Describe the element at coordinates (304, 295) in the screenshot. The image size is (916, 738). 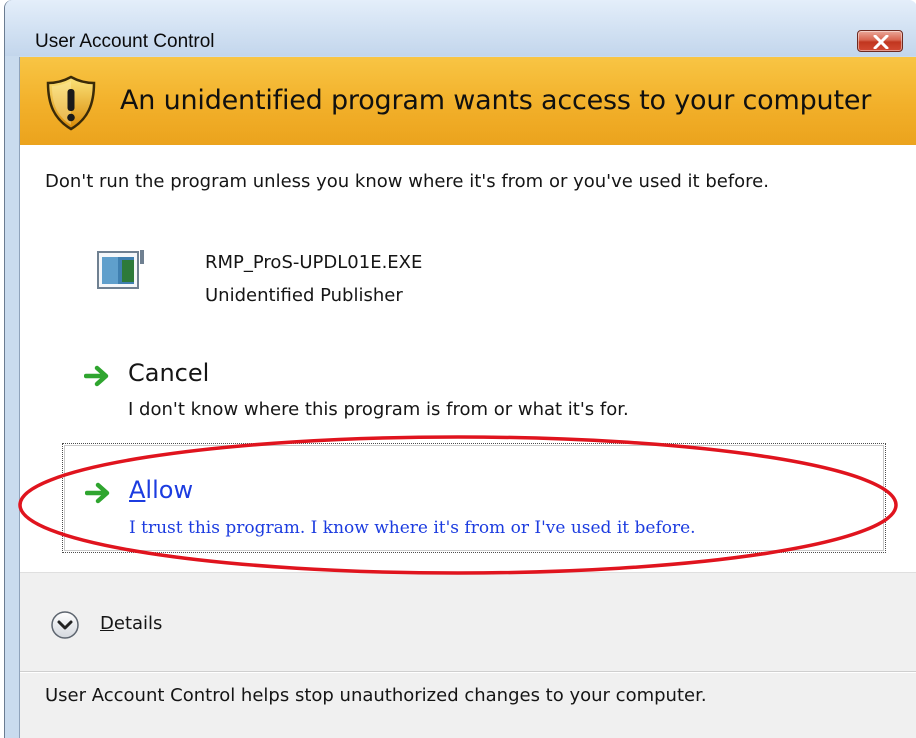
I see `program-publisher: Unidentified Publisher` at that location.